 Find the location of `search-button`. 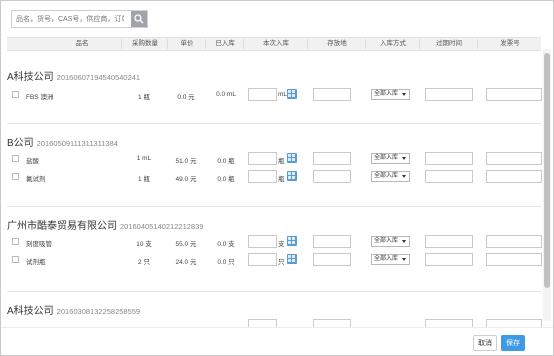

search-button is located at coordinates (139, 19).